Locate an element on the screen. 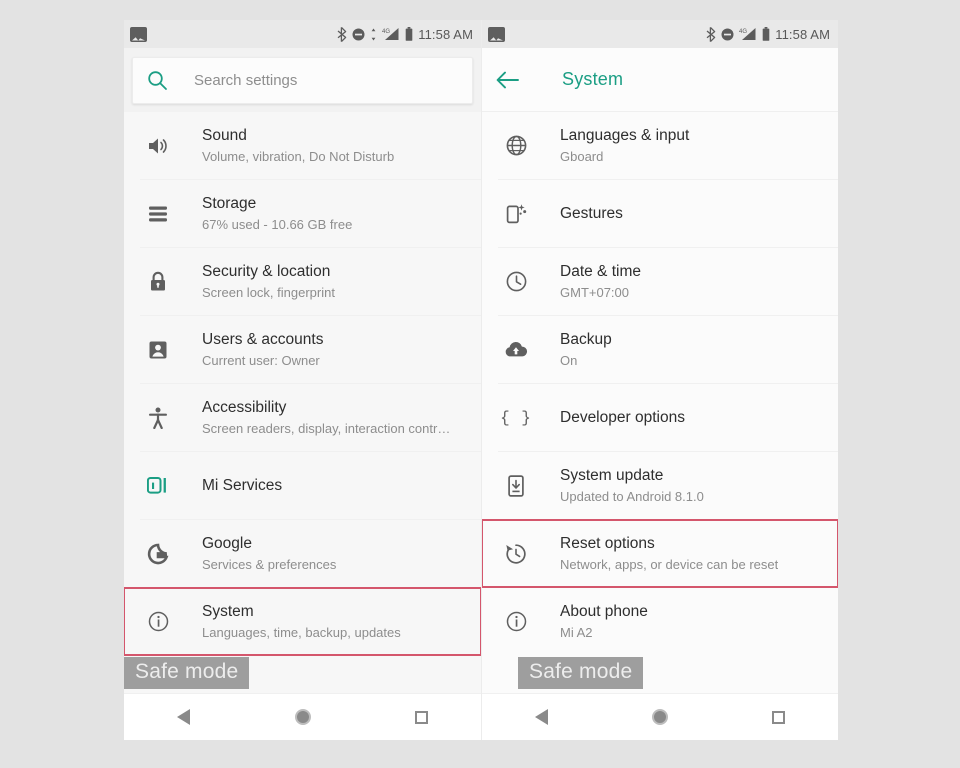 The image size is (960, 768). reset-history-icon is located at coordinates (516, 554).